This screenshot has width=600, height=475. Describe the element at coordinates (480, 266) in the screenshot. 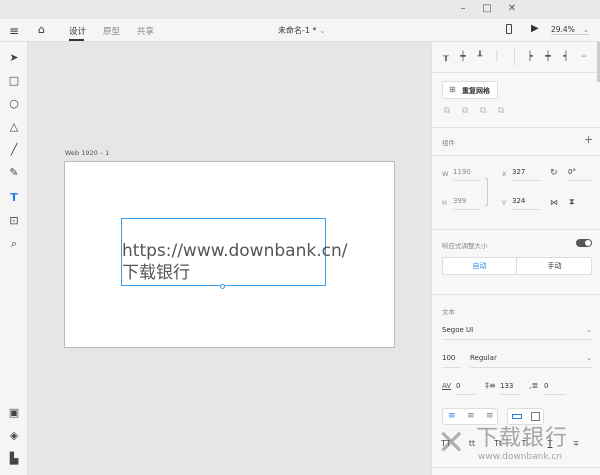

I see `auto-button: 自动` at that location.